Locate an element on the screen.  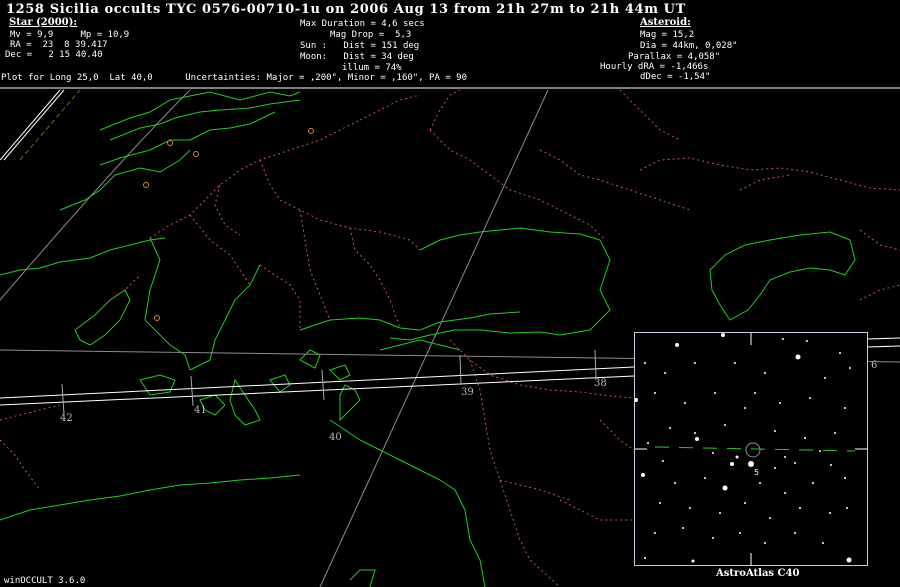
ddec: dDec = -1,54" is located at coordinates (675, 77).